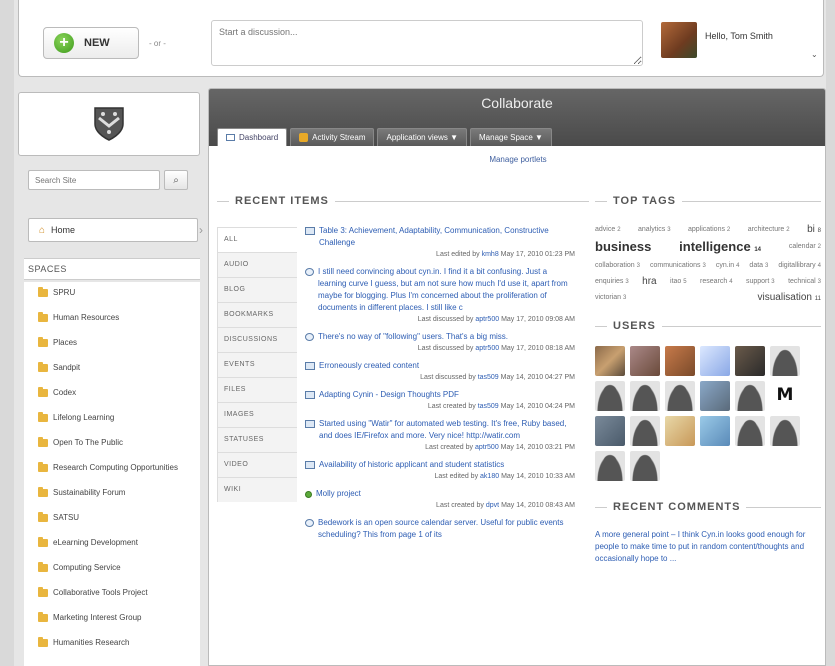  What do you see at coordinates (814, 230) in the screenshot?
I see `tag-link: bi 8` at bounding box center [814, 230].